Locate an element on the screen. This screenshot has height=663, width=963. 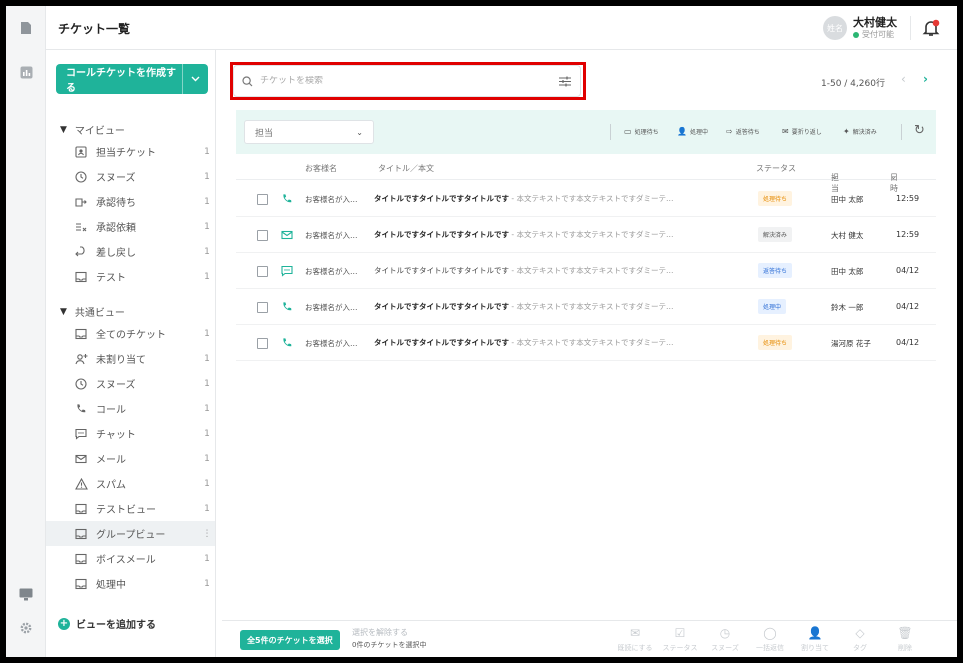
sidebar-item: 処理中 1 is located at coordinates (130, 583).